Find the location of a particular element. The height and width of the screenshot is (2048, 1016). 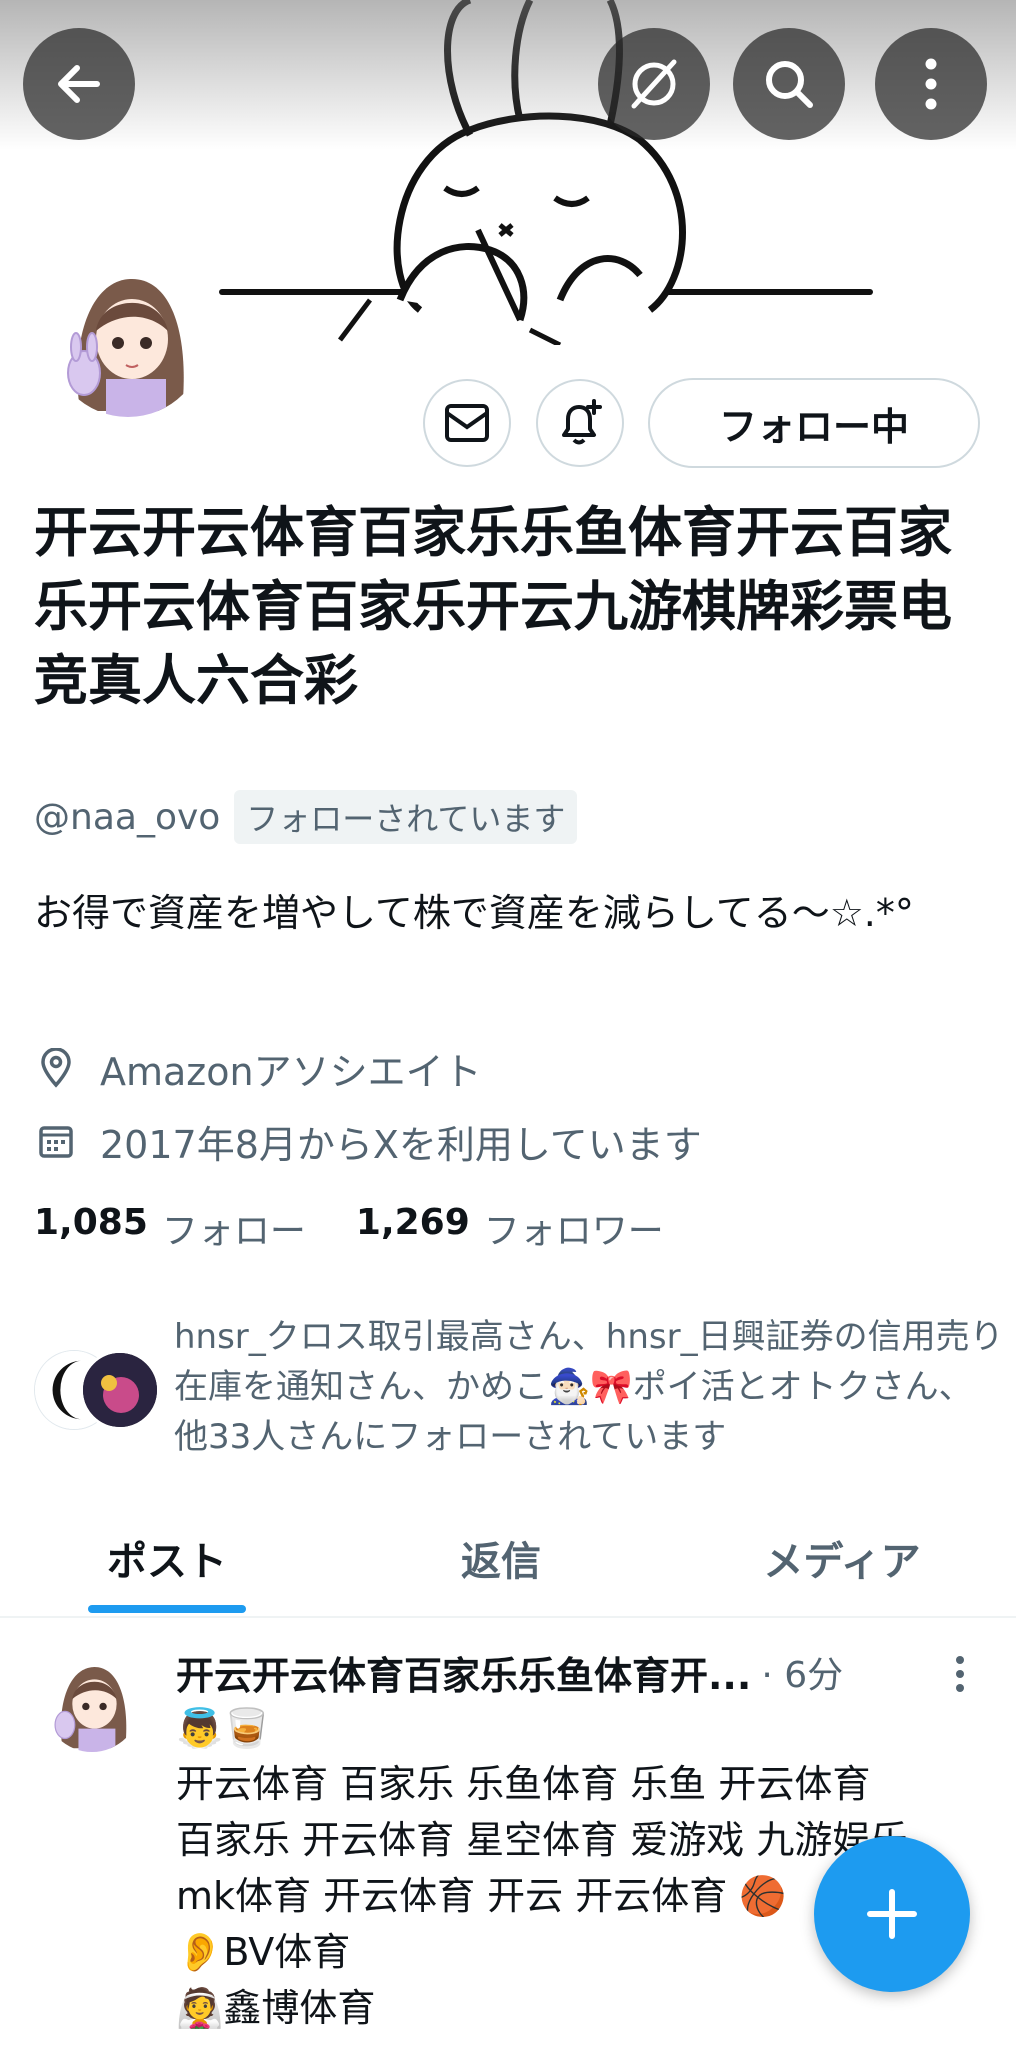

search-icon is located at coordinates (789, 84).